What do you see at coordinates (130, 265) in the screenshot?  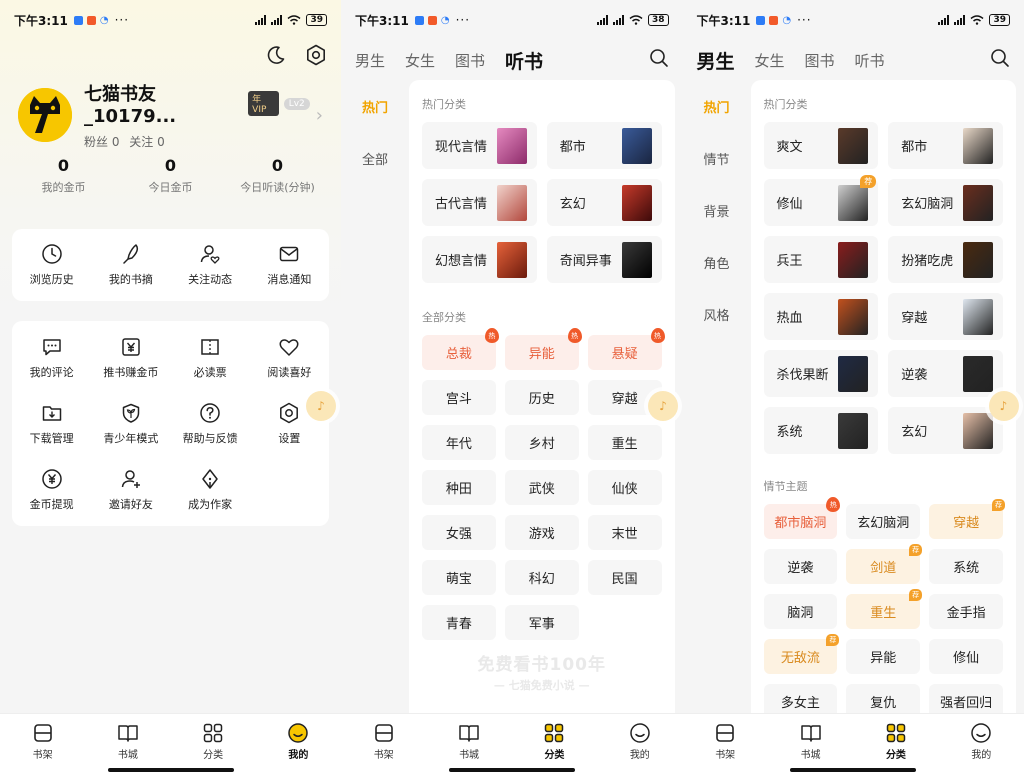 I see `book-notes-button: 我的书摘` at bounding box center [130, 265].